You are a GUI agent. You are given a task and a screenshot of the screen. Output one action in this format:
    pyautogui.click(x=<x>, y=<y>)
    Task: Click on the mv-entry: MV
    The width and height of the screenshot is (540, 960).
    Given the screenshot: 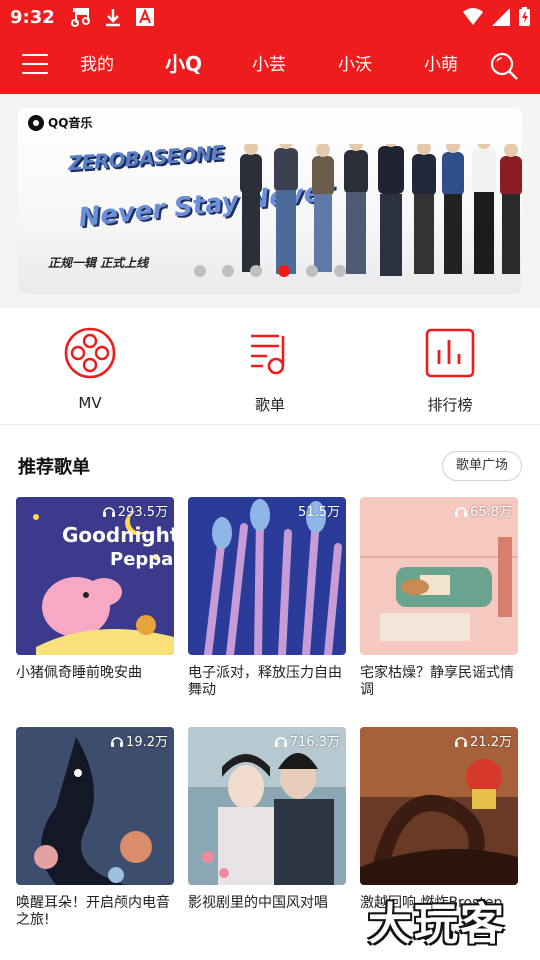 What is the action you would take?
    pyautogui.click(x=90, y=369)
    